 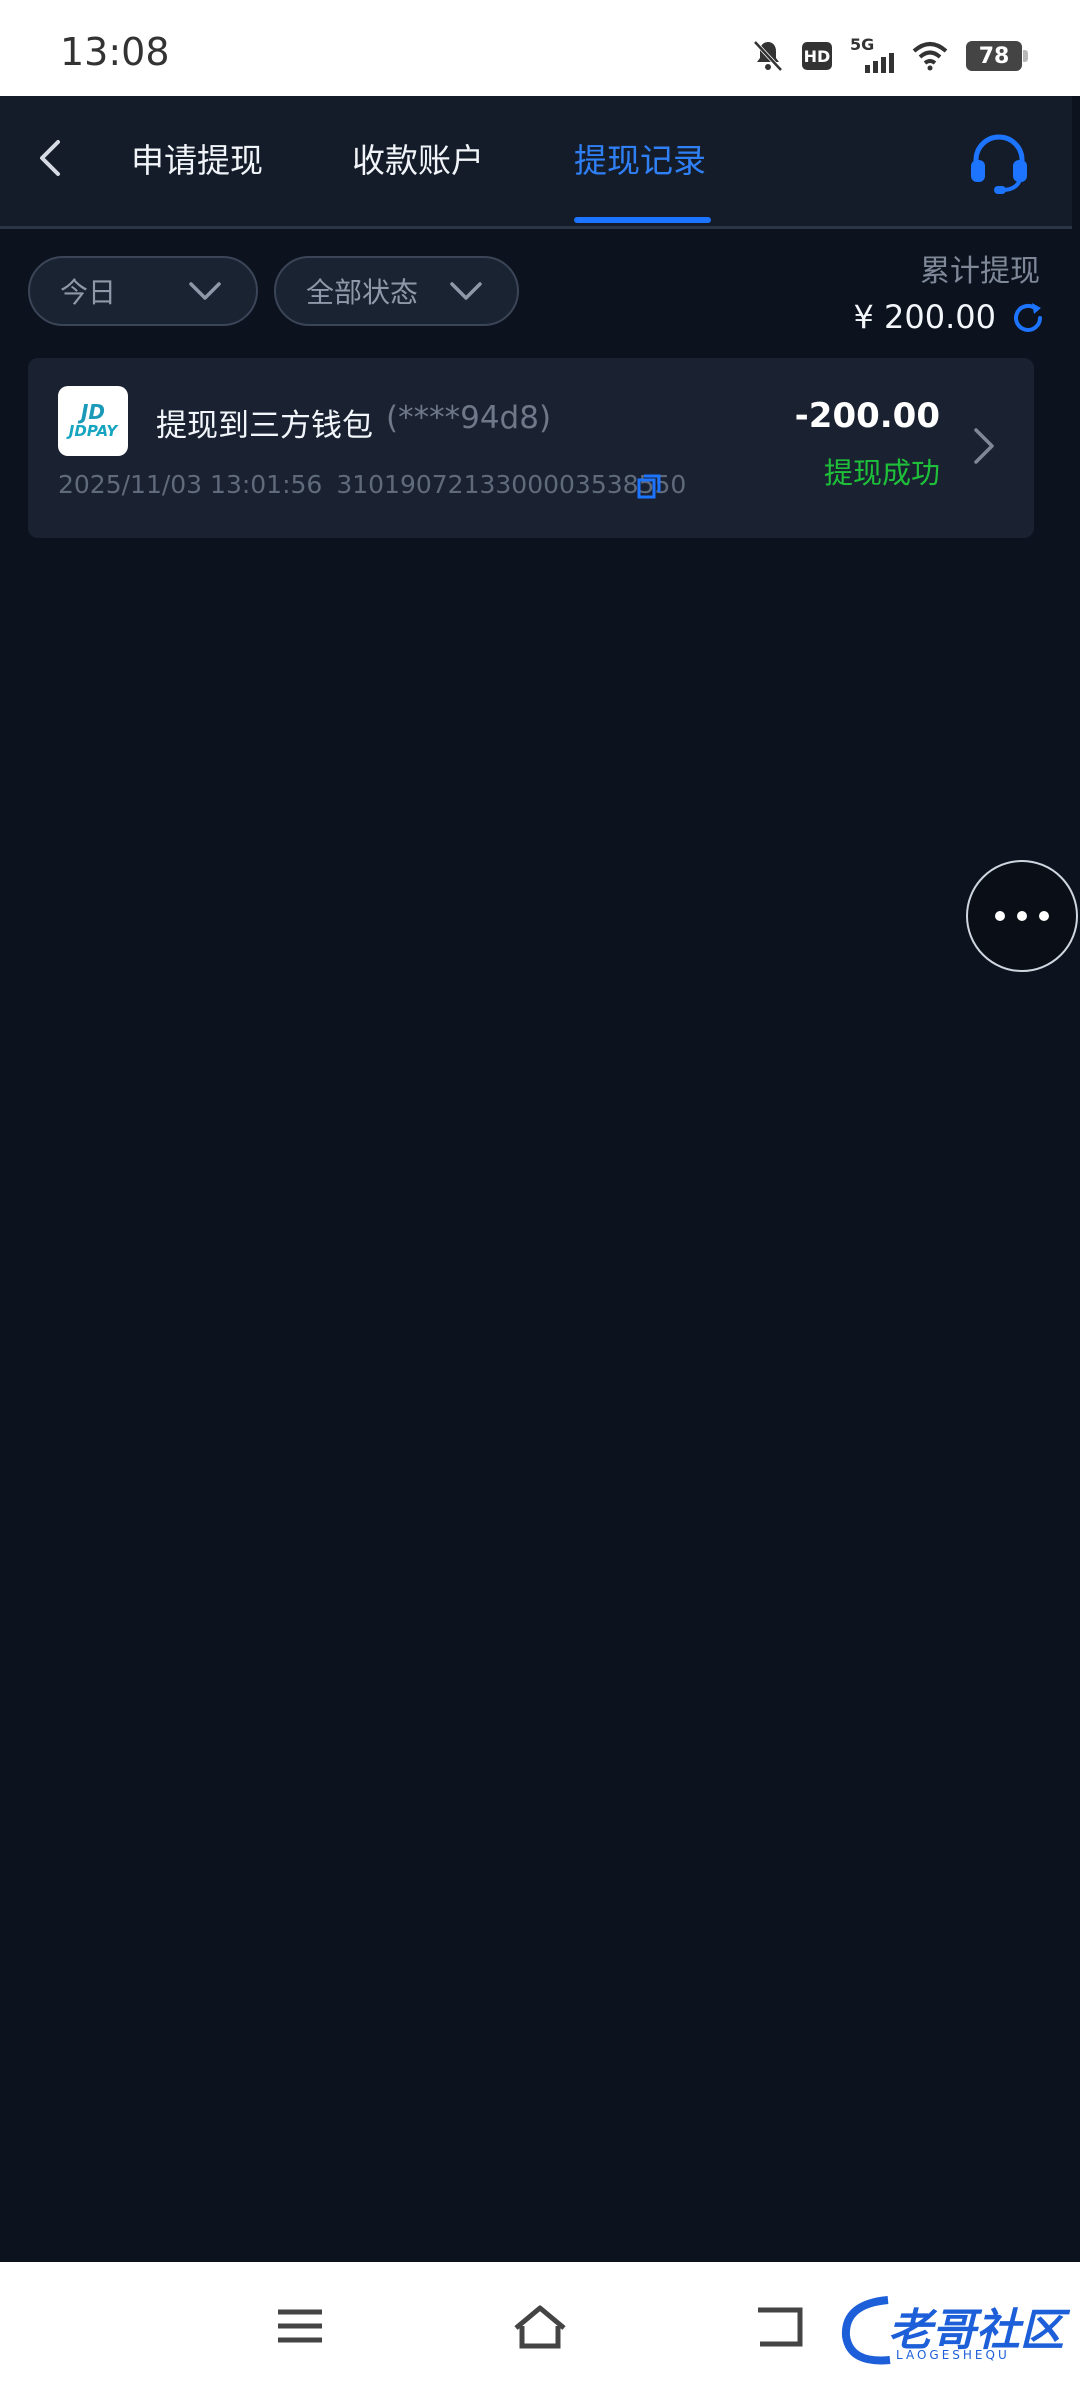 I want to click on nav-back-button, so click(x=780, y=2327).